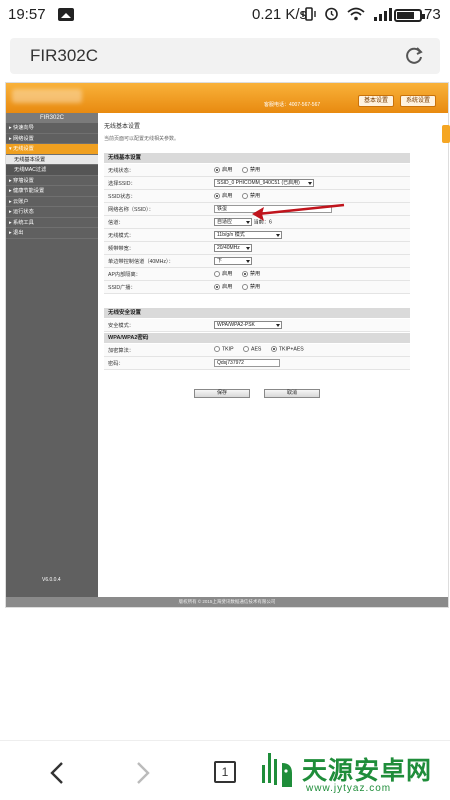  I want to click on vibrate-icon, so click(309, 14).